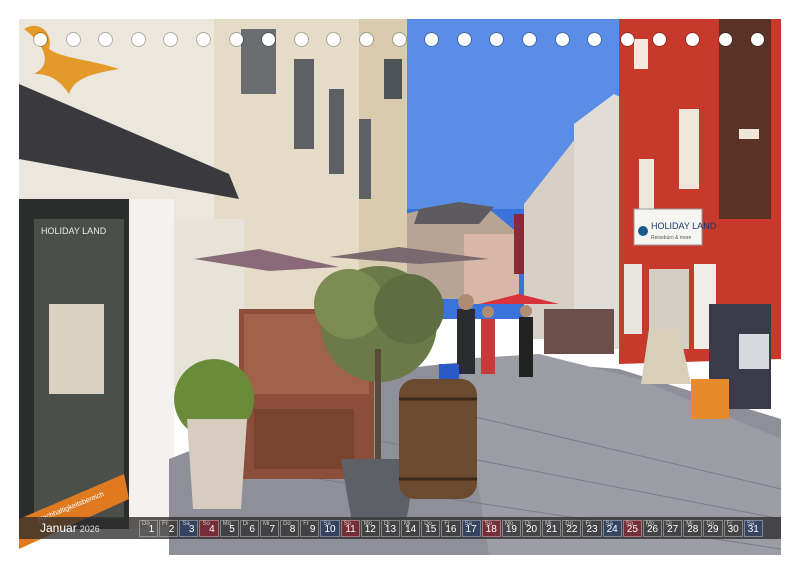 This screenshot has width=800, height=575. I want to click on day-number: 24, so click(612, 529).